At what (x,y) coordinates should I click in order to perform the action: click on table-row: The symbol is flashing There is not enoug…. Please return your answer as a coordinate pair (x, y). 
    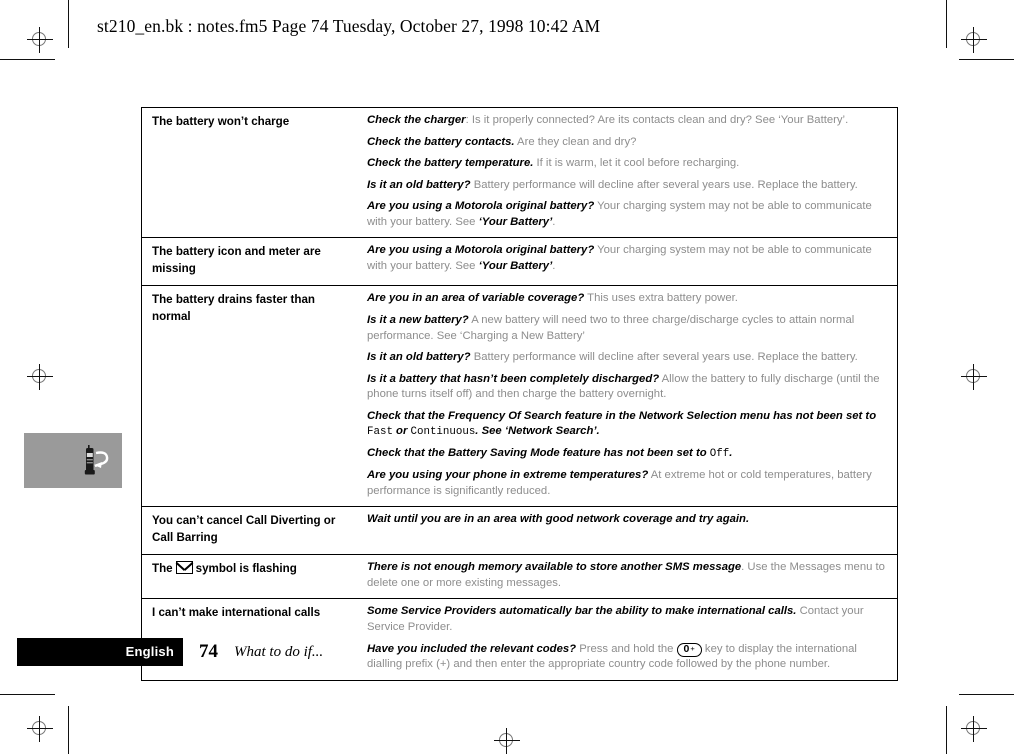
    Looking at the image, I should click on (519, 577).